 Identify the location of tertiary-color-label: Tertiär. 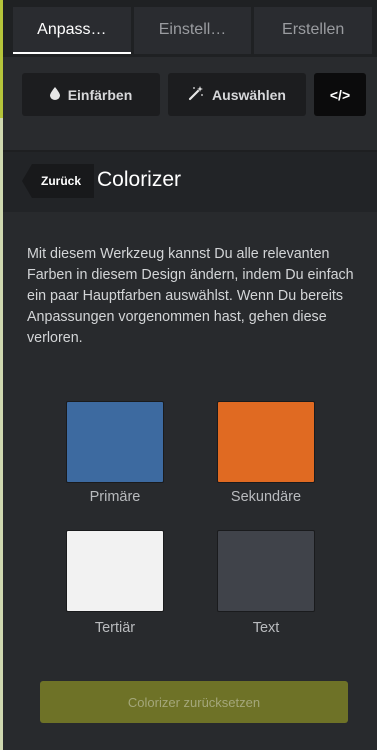
(115, 628).